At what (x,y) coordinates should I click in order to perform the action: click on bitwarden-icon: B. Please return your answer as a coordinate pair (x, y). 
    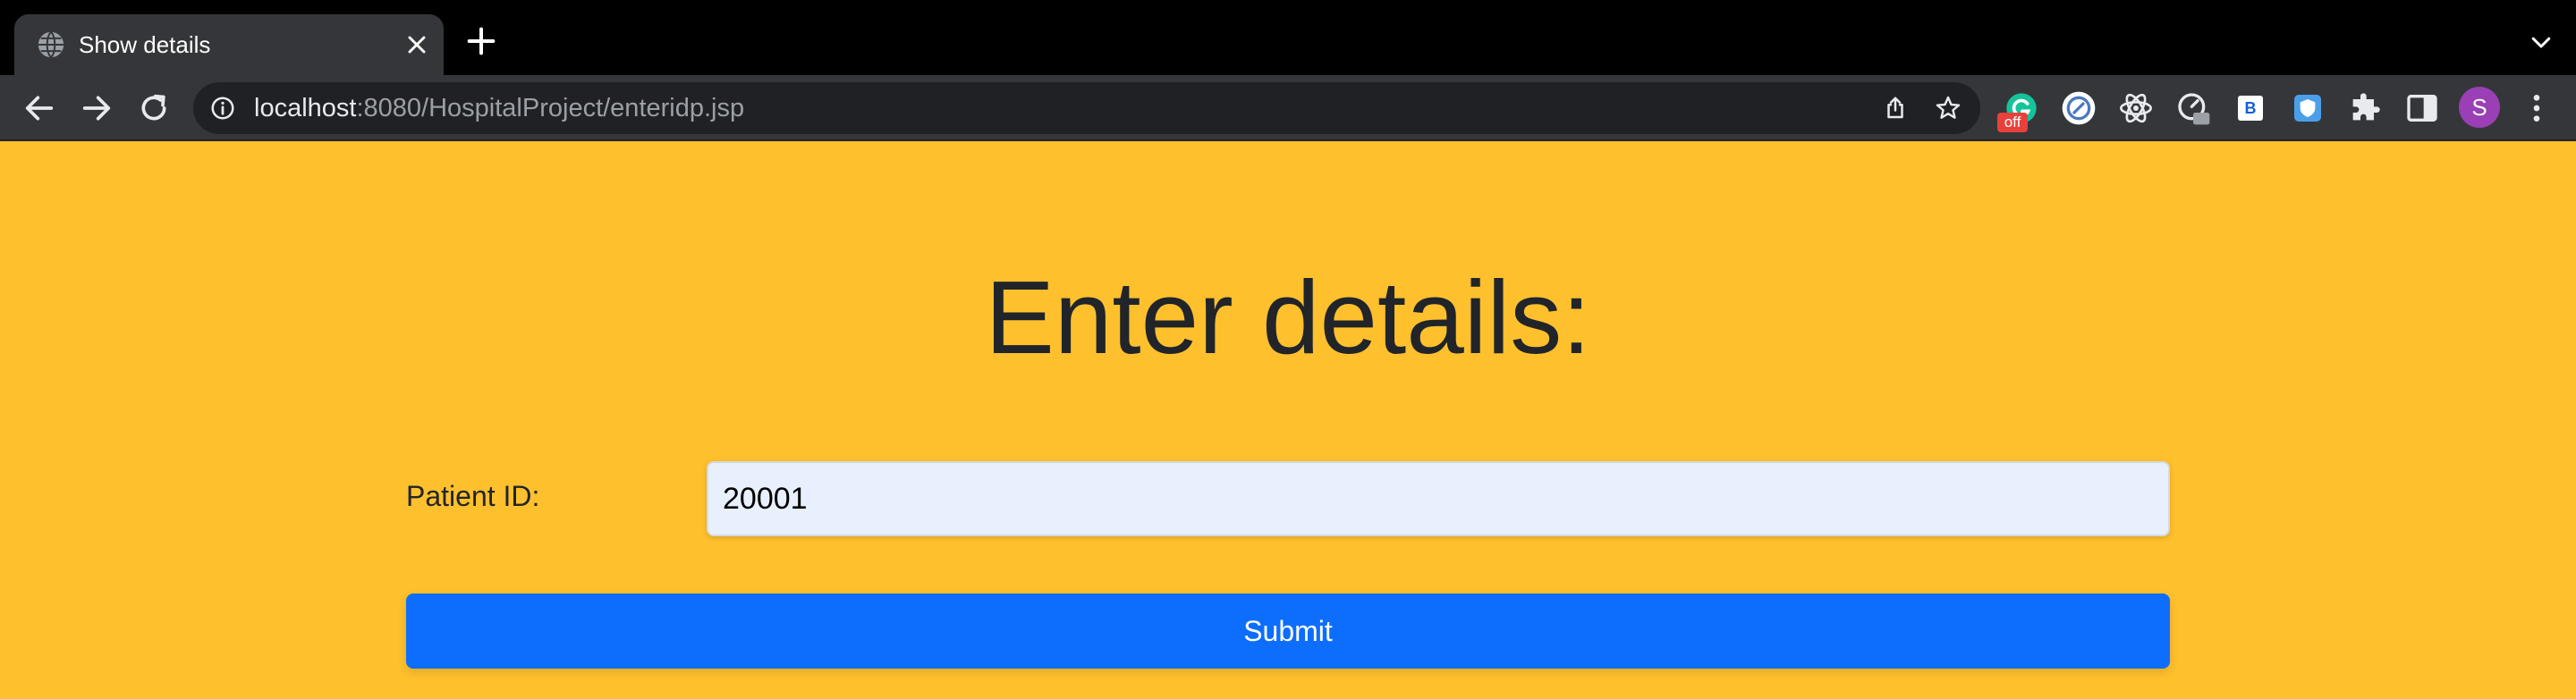
    Looking at the image, I should click on (2250, 108).